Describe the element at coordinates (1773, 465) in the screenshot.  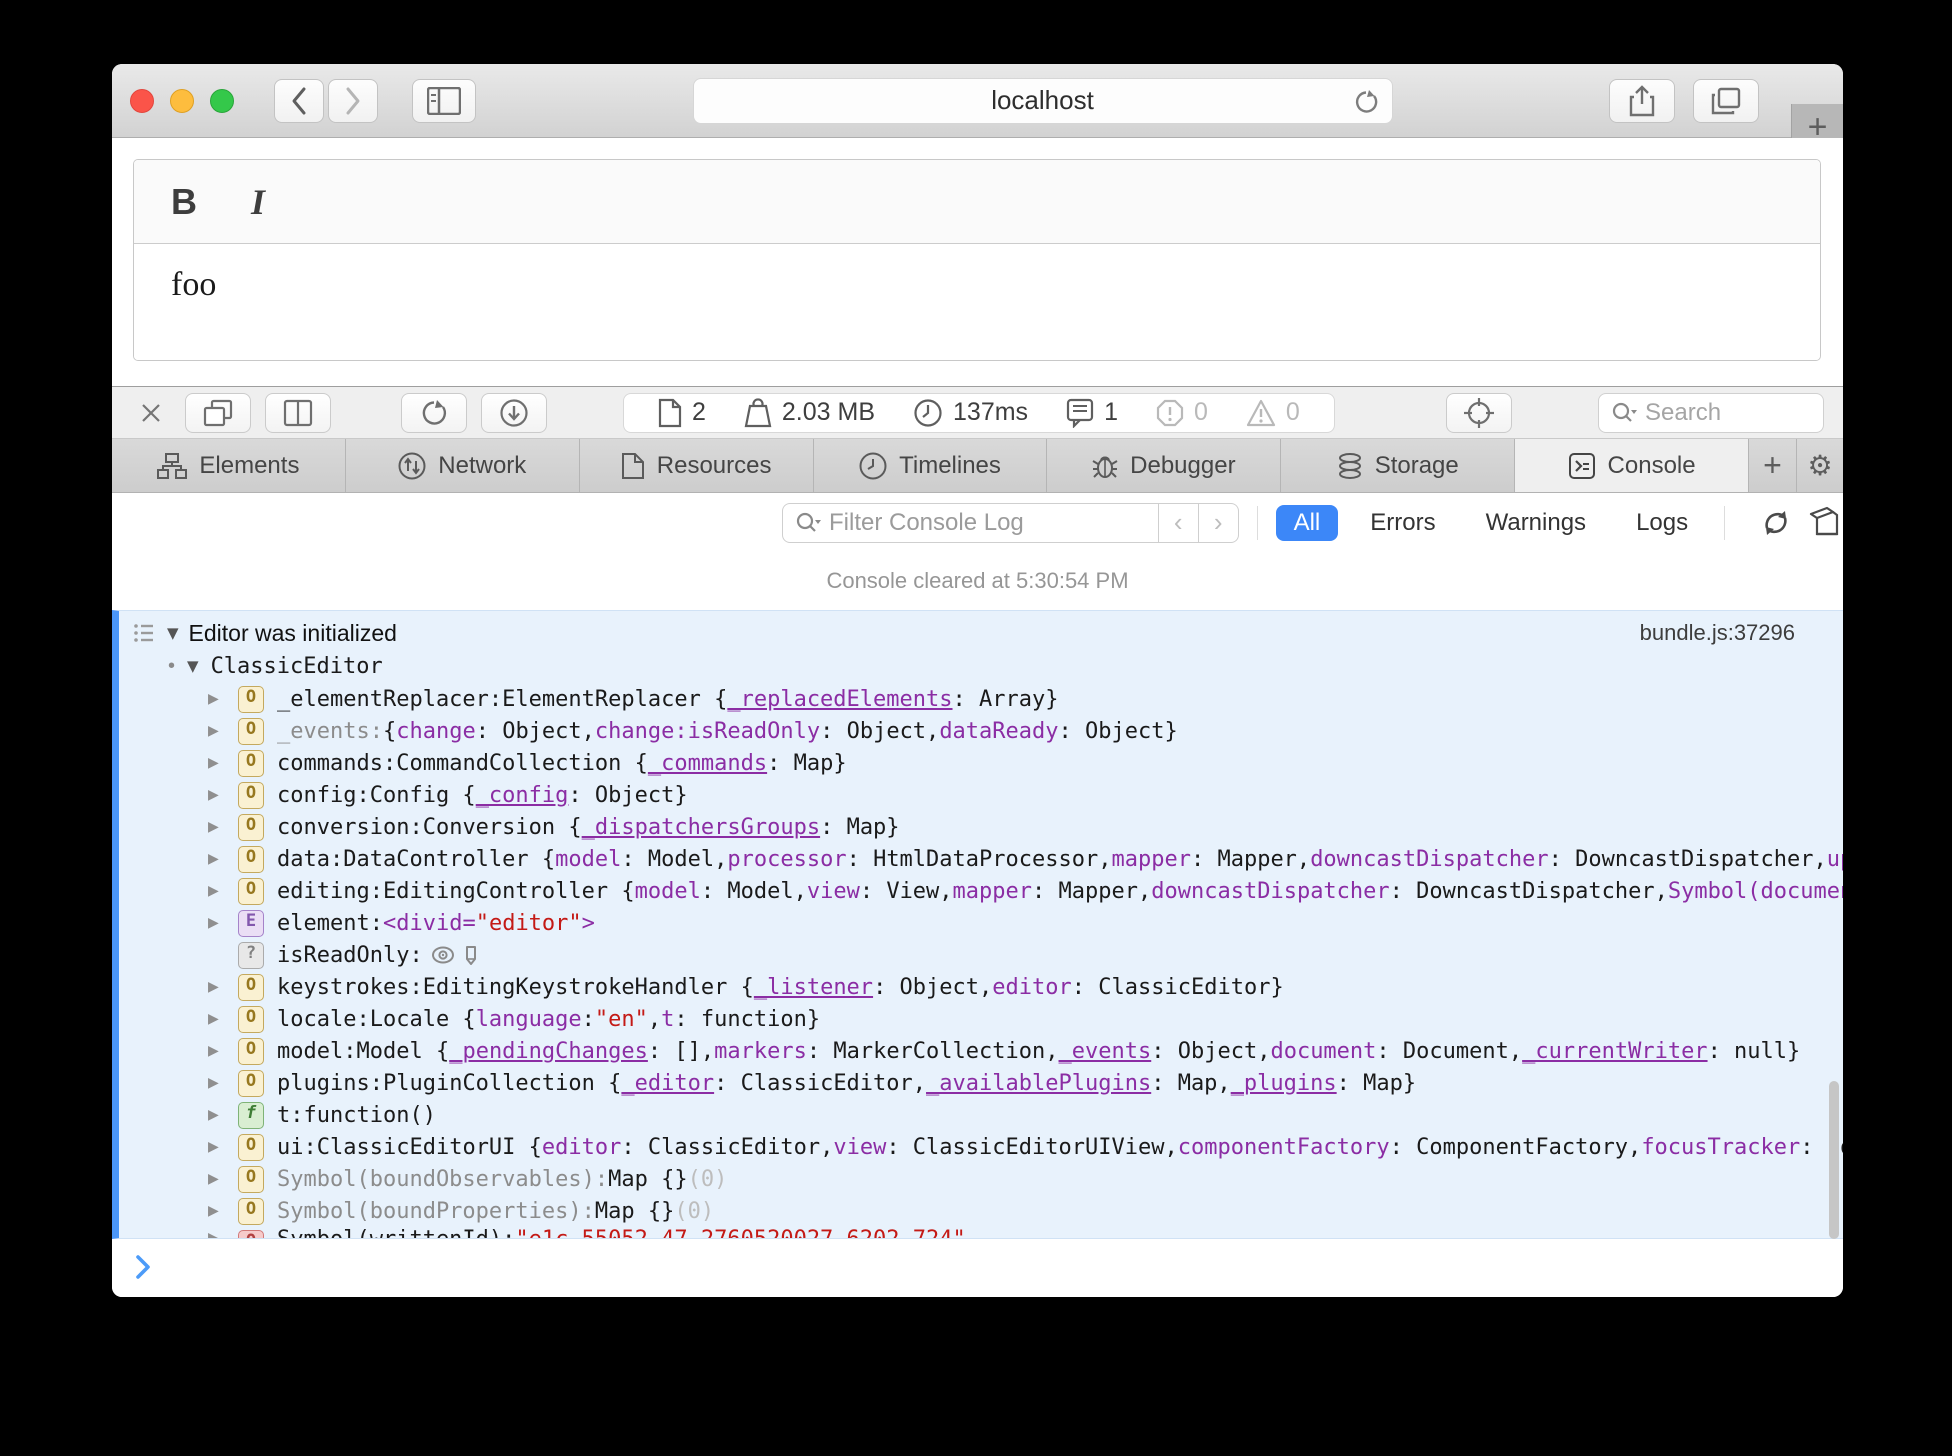
I see `add-tab-button: +` at that location.